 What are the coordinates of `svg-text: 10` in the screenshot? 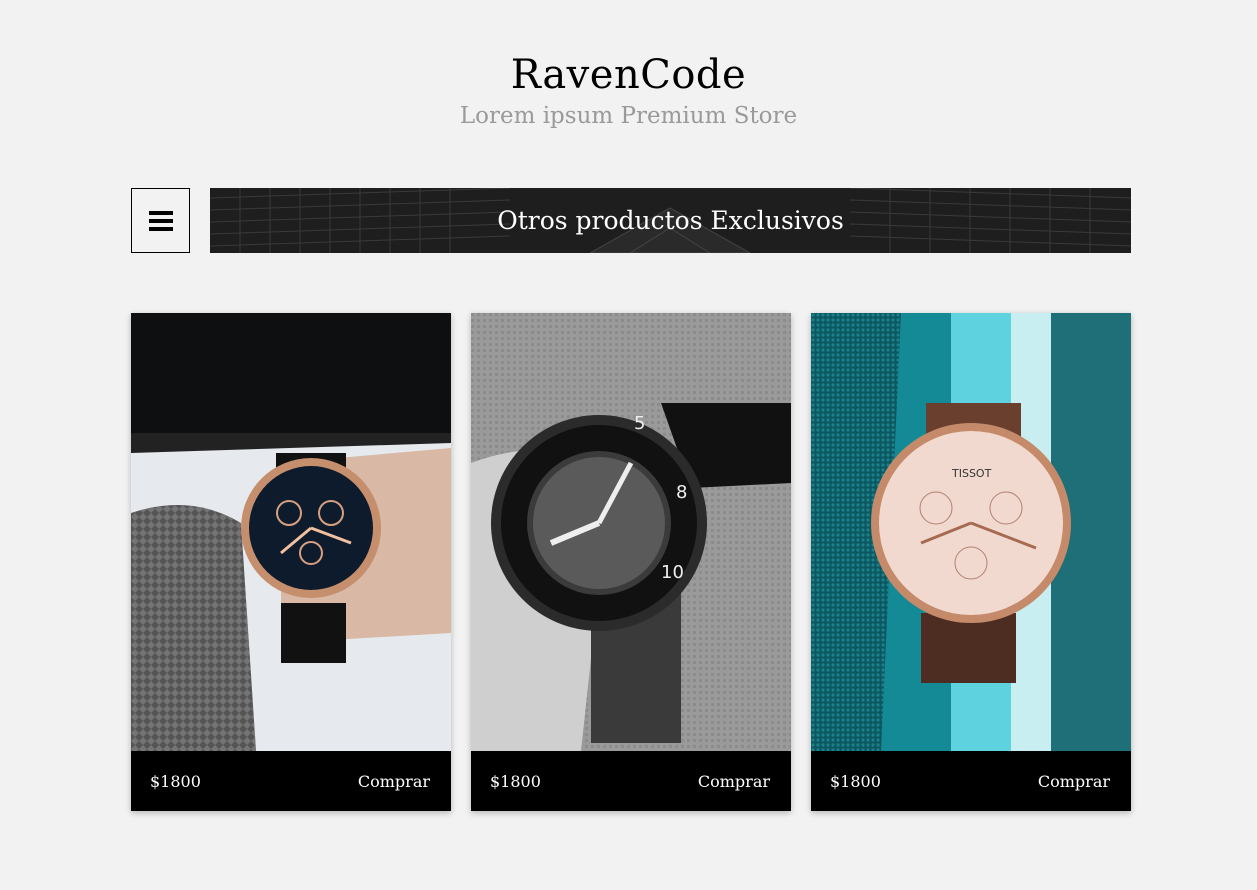 It's located at (672, 572).